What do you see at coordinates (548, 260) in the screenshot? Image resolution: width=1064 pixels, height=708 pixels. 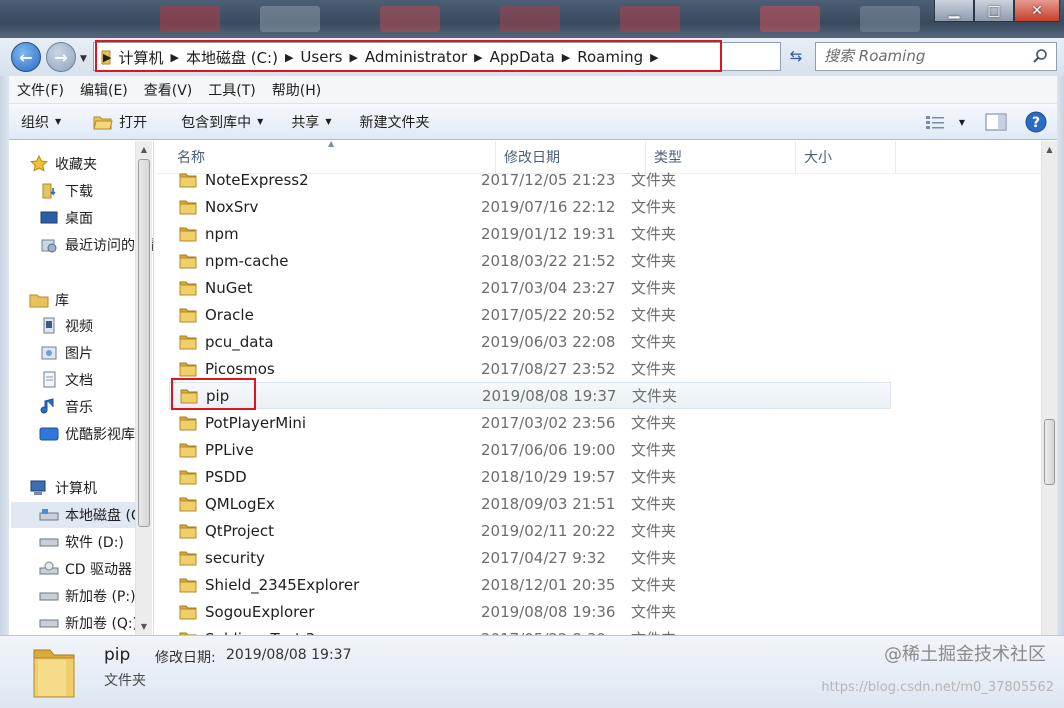 I see `file-modified-cell: 2018/03/22 21:52` at bounding box center [548, 260].